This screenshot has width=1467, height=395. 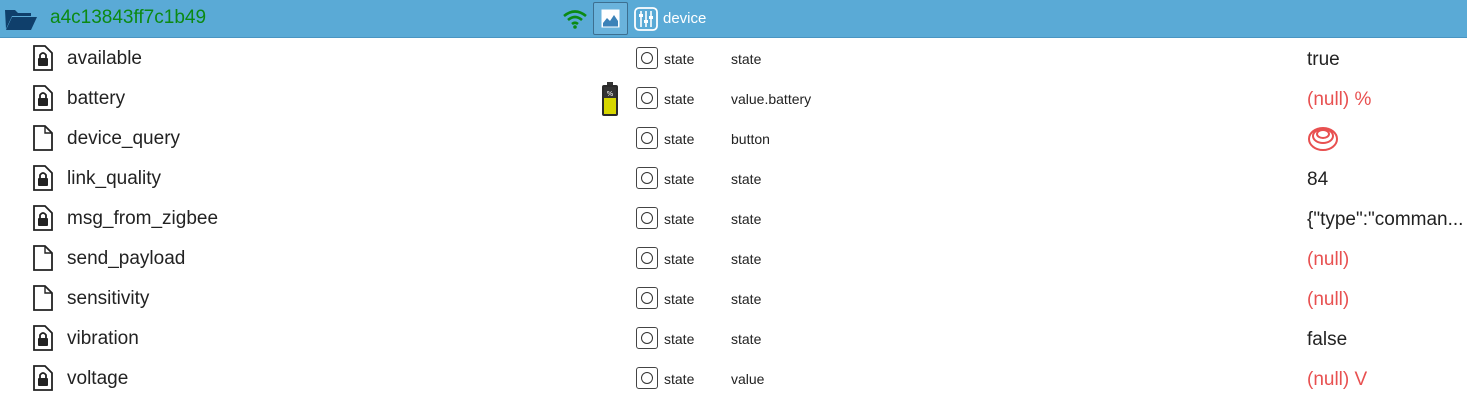 I want to click on wifi-icon, so click(x=575, y=19).